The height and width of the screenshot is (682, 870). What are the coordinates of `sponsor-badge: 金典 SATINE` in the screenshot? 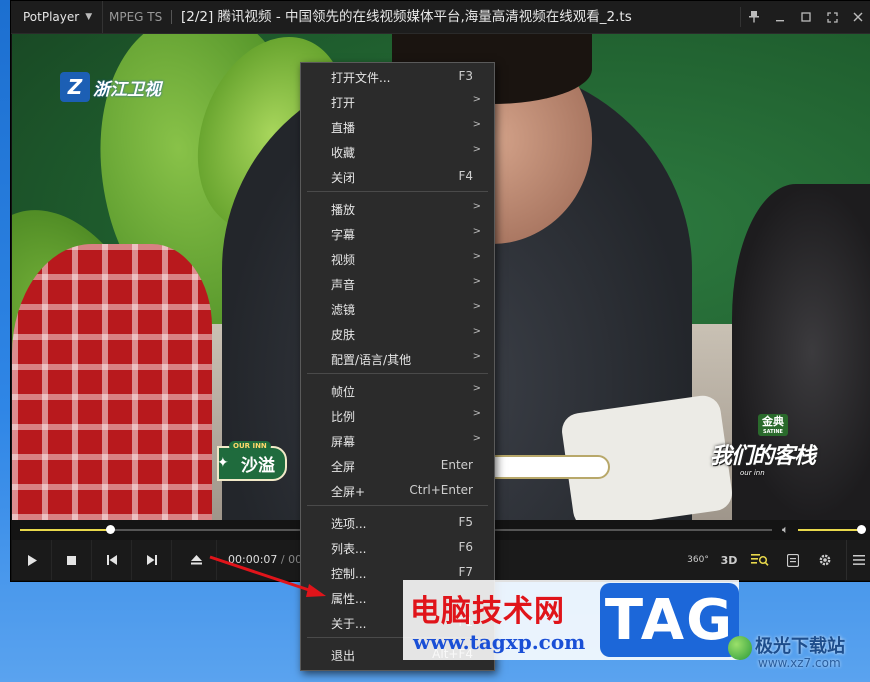 It's located at (773, 425).